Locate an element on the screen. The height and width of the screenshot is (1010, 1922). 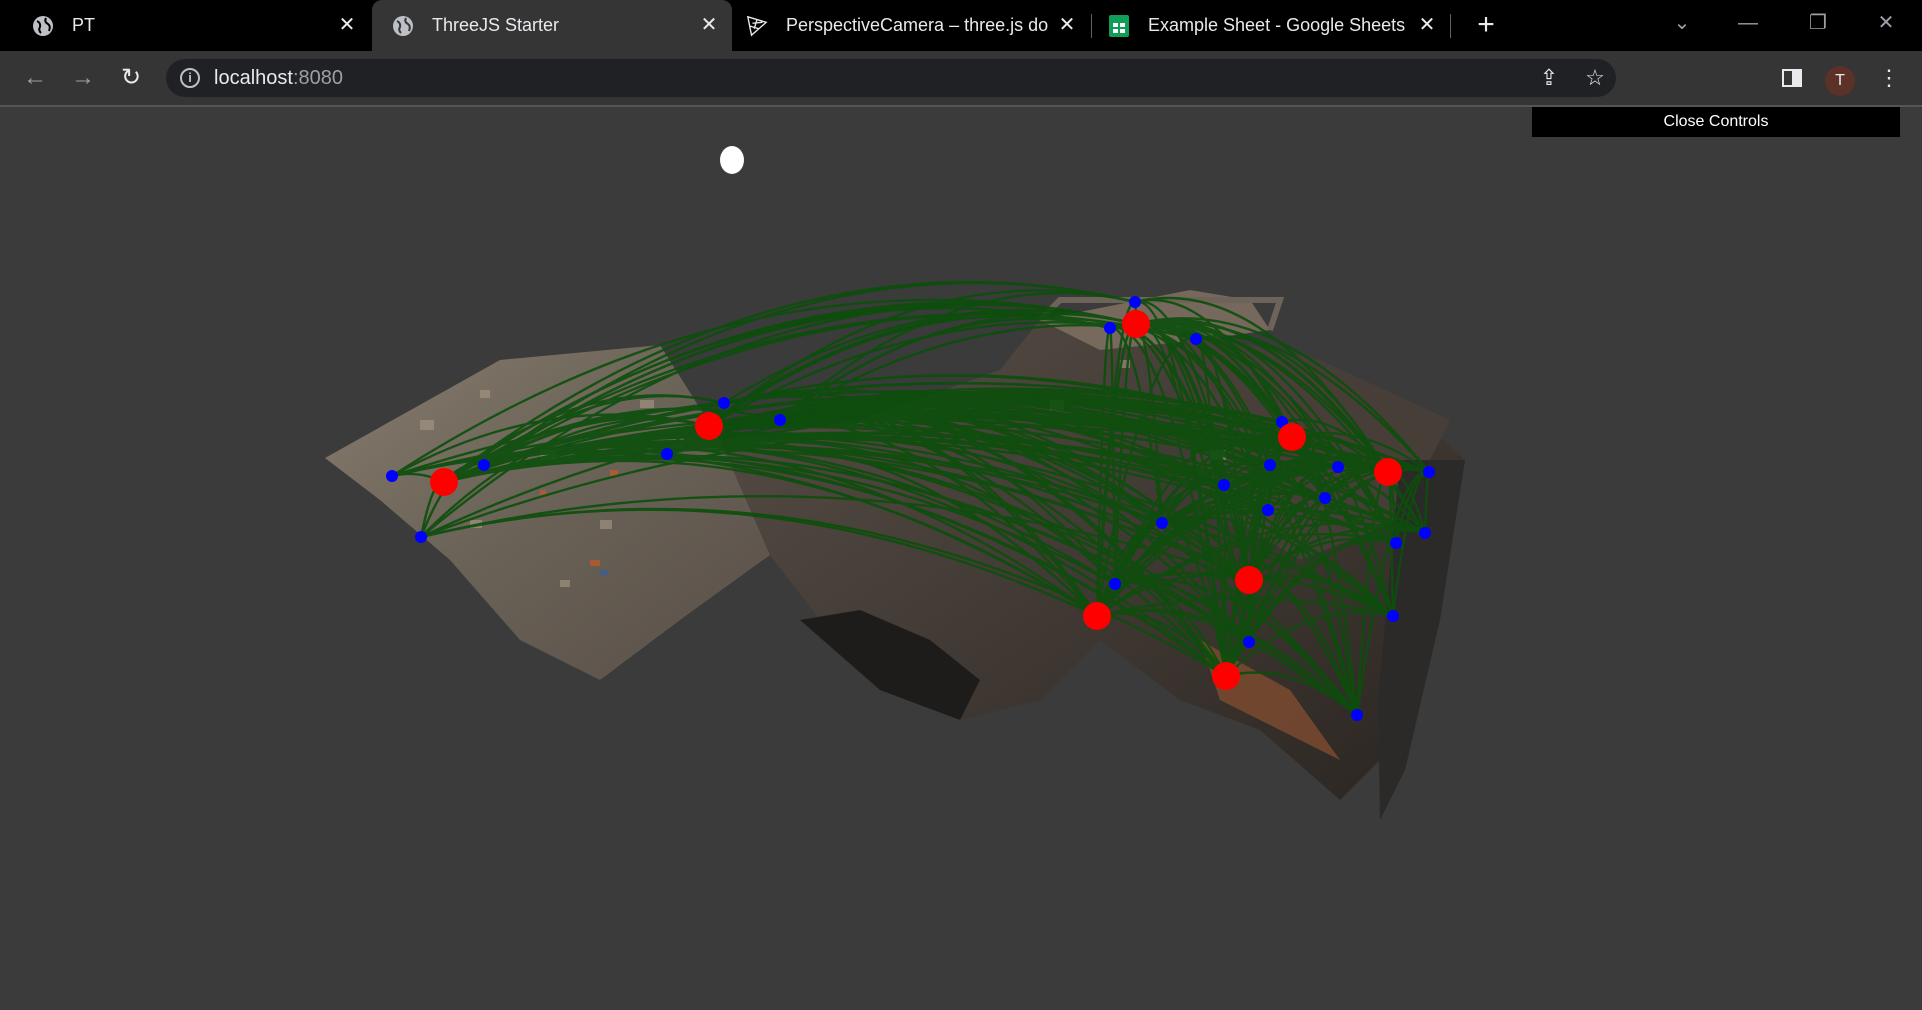
close-controls-button: Close Controls is located at coordinates (1716, 122).